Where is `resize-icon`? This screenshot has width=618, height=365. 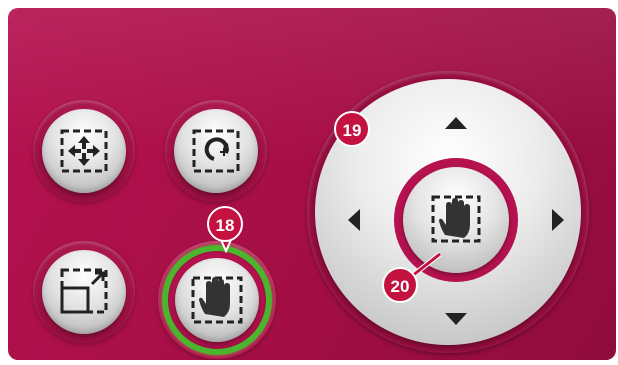 resize-icon is located at coordinates (84, 291).